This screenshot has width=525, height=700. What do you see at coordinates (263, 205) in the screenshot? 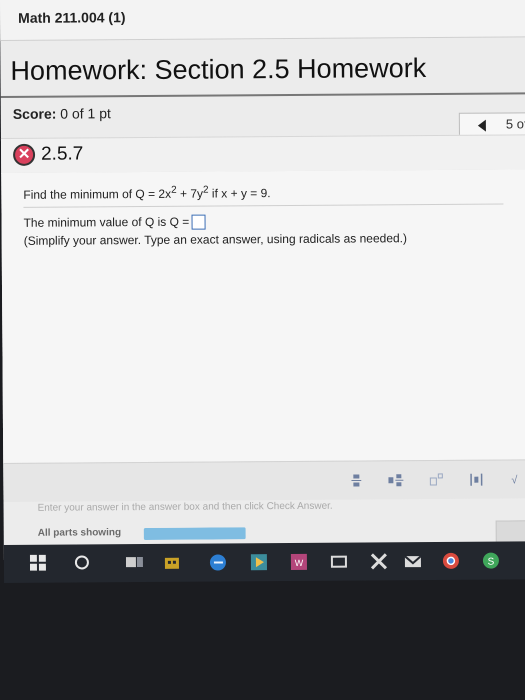
I see `question-divider` at bounding box center [263, 205].